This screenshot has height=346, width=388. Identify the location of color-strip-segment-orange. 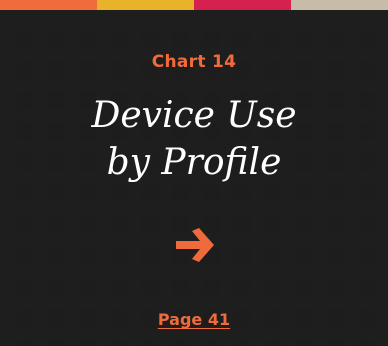
(48, 5).